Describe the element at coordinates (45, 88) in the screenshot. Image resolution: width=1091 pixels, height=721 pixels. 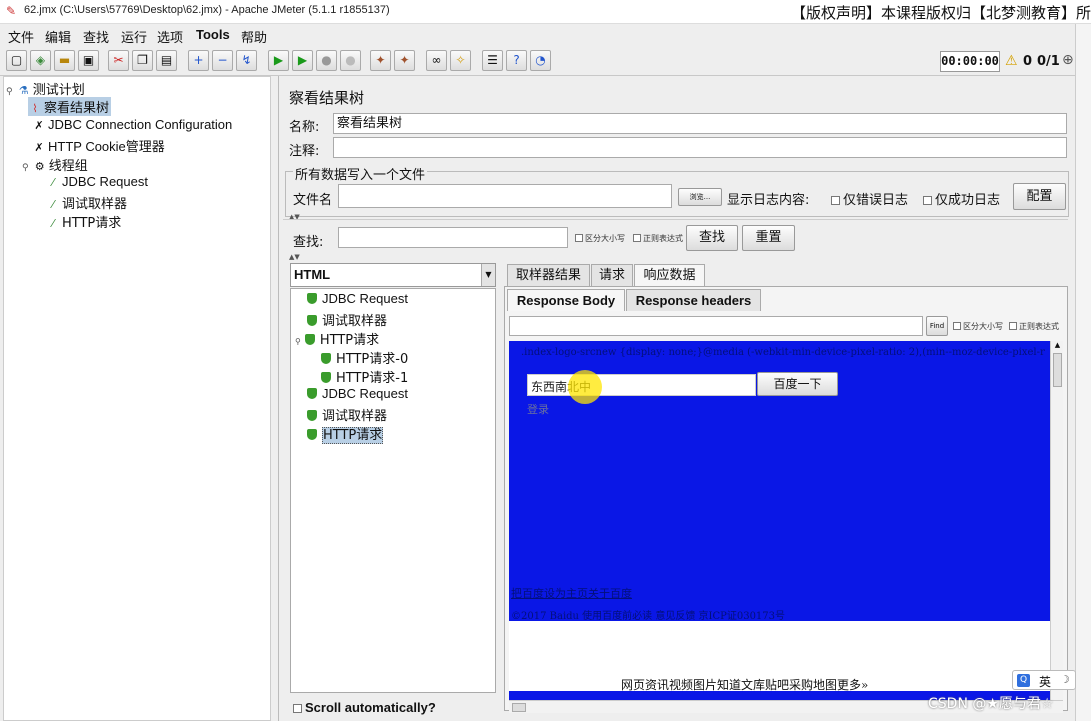
I see `tree-item-test-plan: ⚲ ⚗ 测试计划` at that location.